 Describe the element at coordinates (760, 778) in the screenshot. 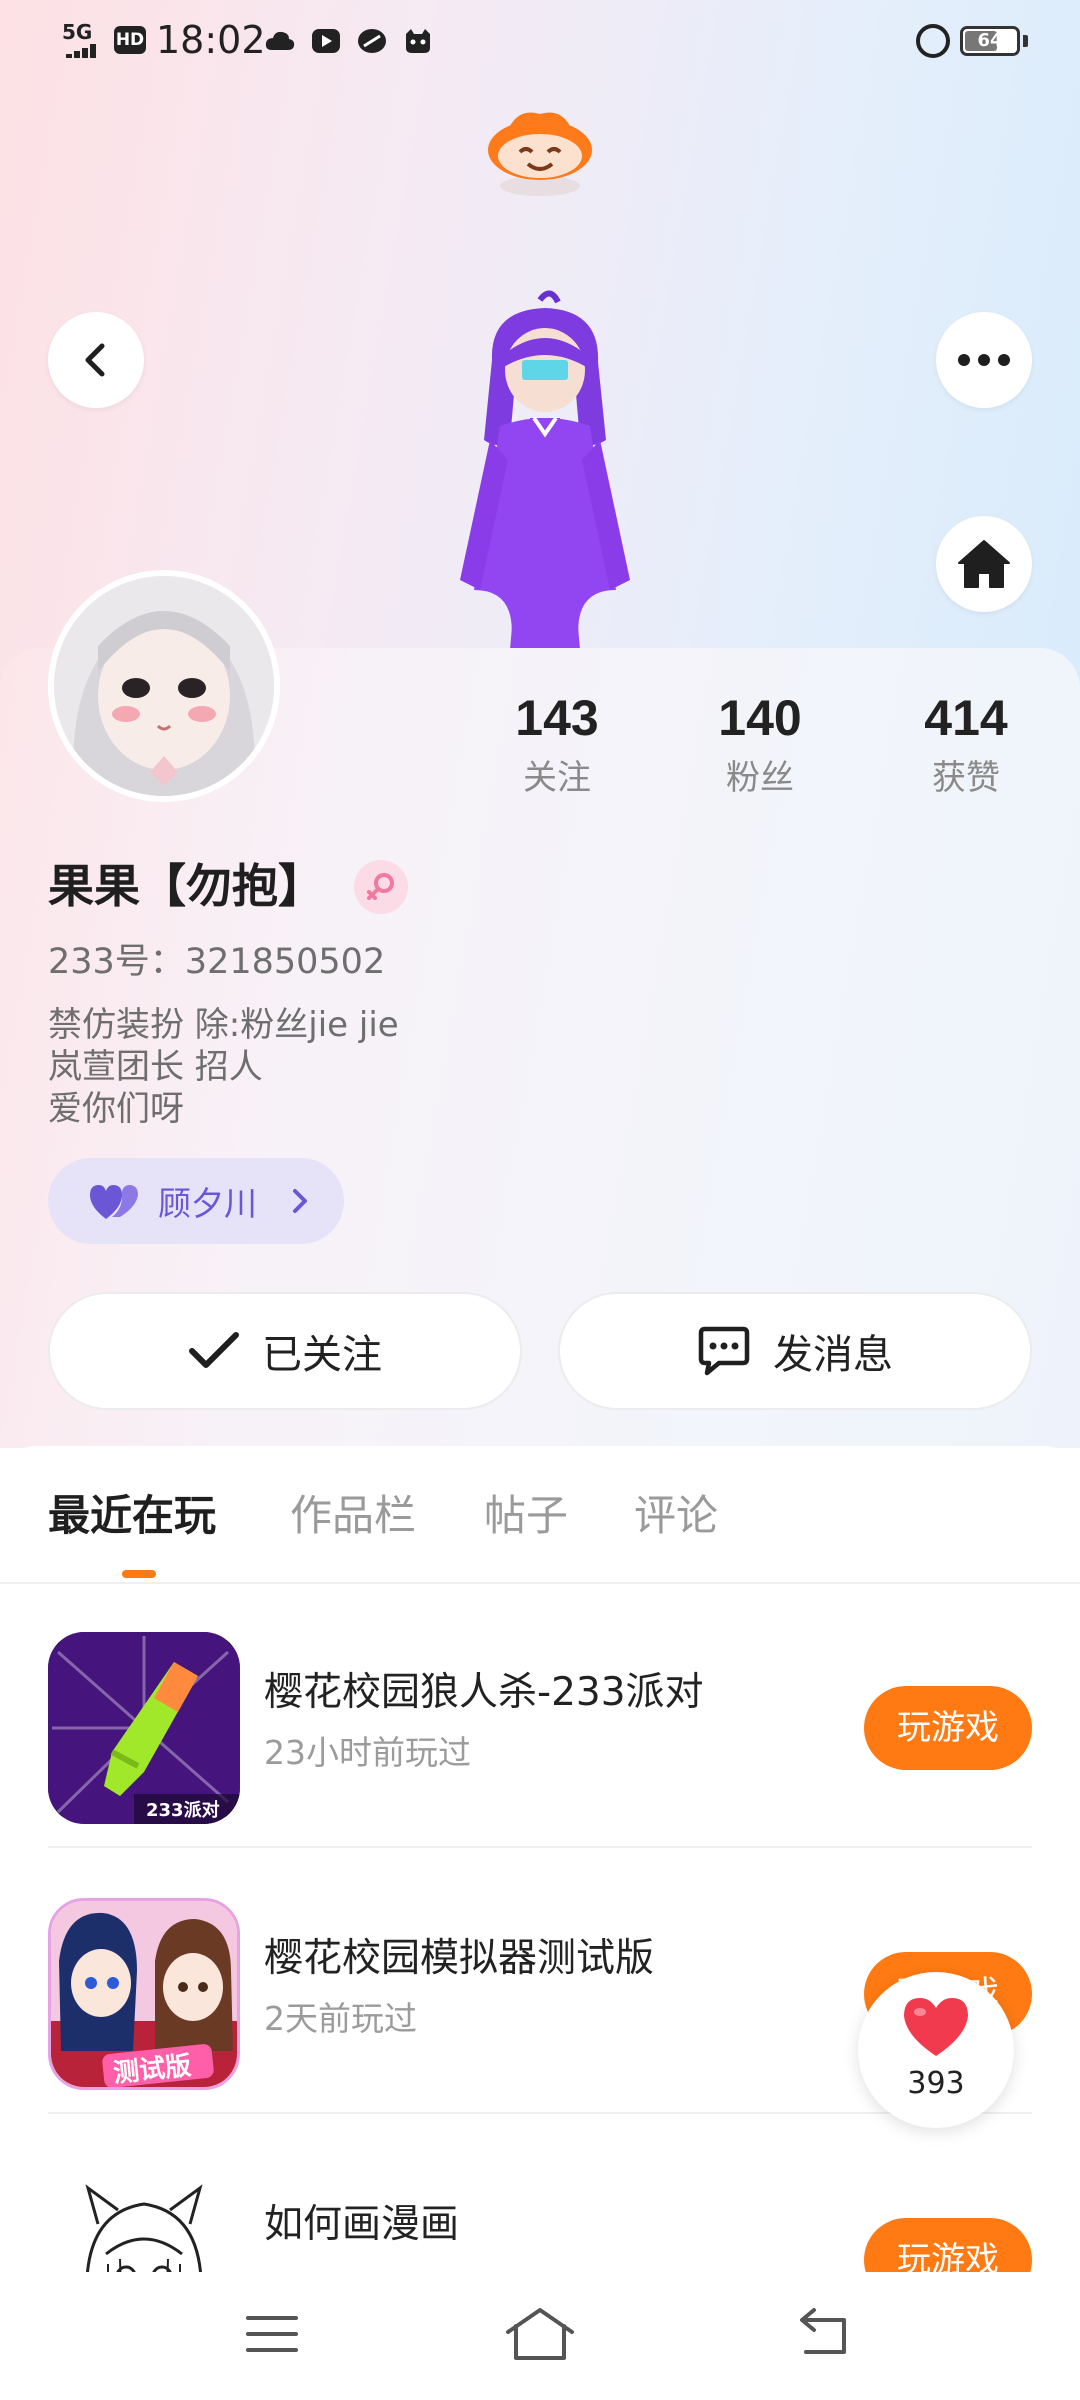

I see `stat-label: 粉丝` at that location.